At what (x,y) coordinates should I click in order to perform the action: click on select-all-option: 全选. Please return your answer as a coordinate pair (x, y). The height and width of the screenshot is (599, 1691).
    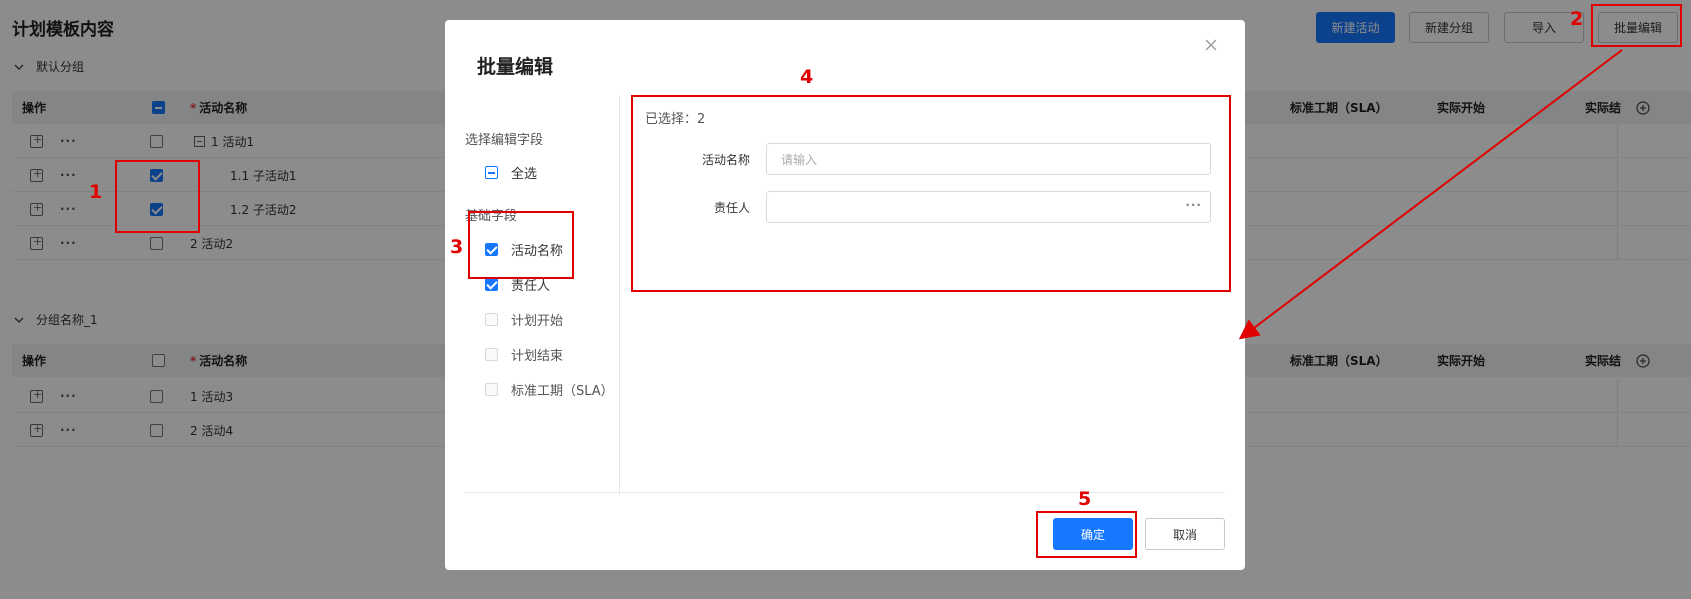
    Looking at the image, I should click on (511, 172).